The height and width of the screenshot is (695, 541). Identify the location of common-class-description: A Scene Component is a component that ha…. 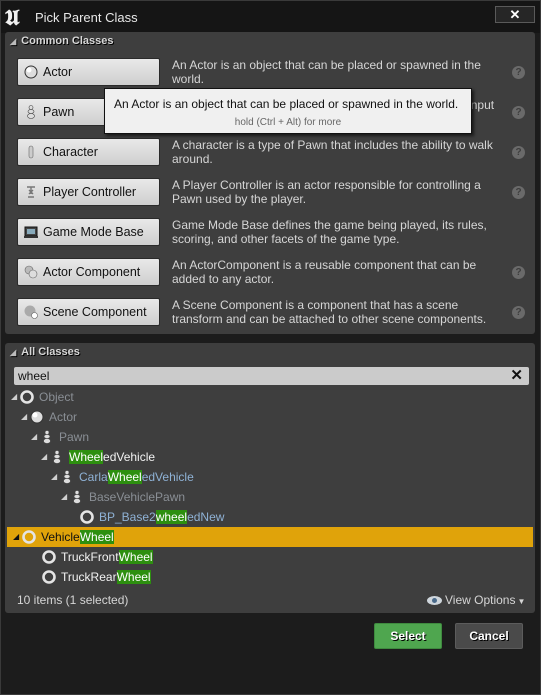
(329, 312).